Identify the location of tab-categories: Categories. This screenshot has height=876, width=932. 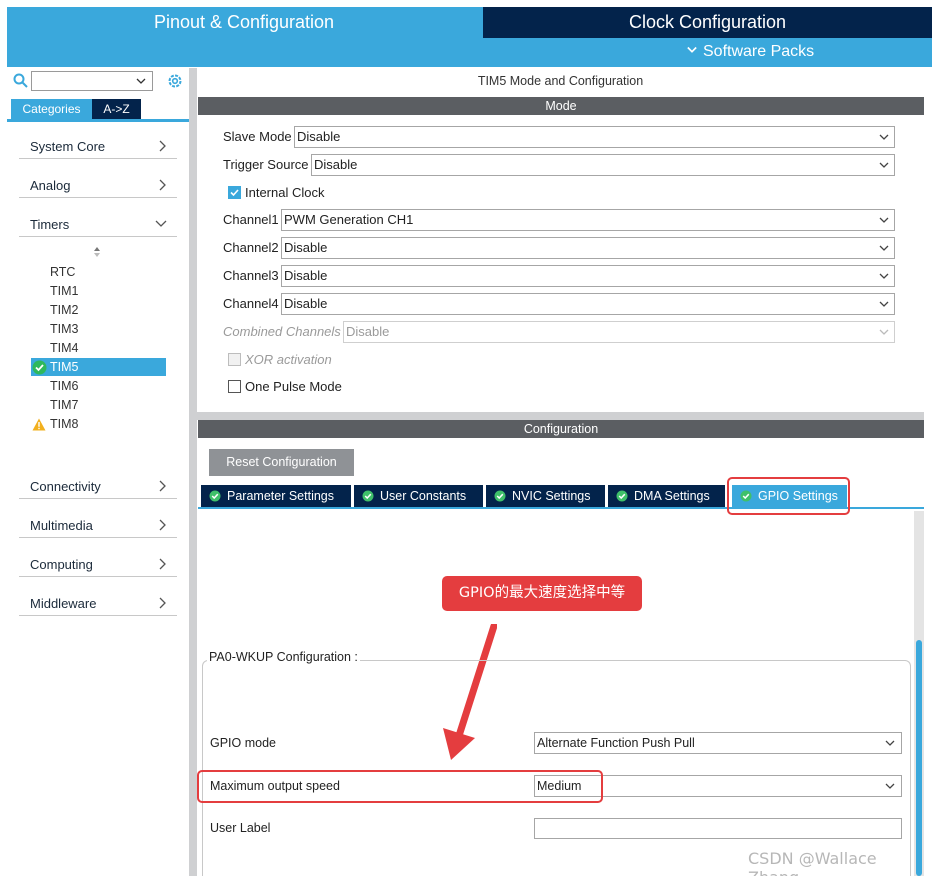
(51, 109).